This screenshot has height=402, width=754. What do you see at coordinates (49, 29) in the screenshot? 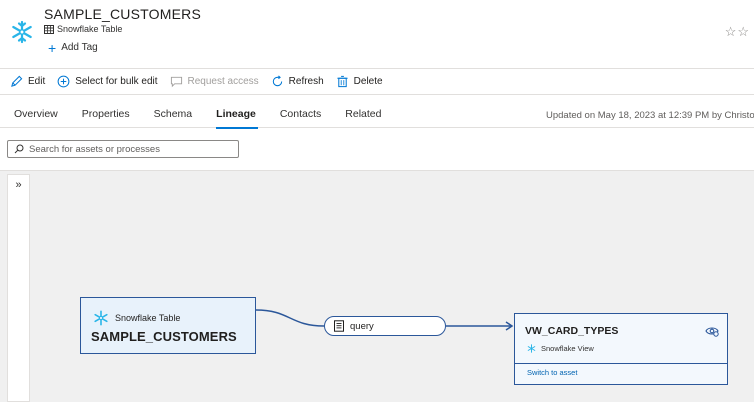
I see `table-icon` at bounding box center [49, 29].